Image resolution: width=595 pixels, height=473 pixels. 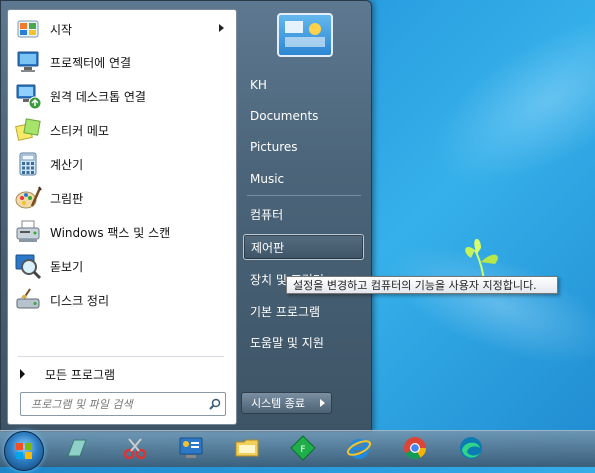 What do you see at coordinates (80, 374) in the screenshot?
I see `all-programs-label: 모든 프로그램` at bounding box center [80, 374].